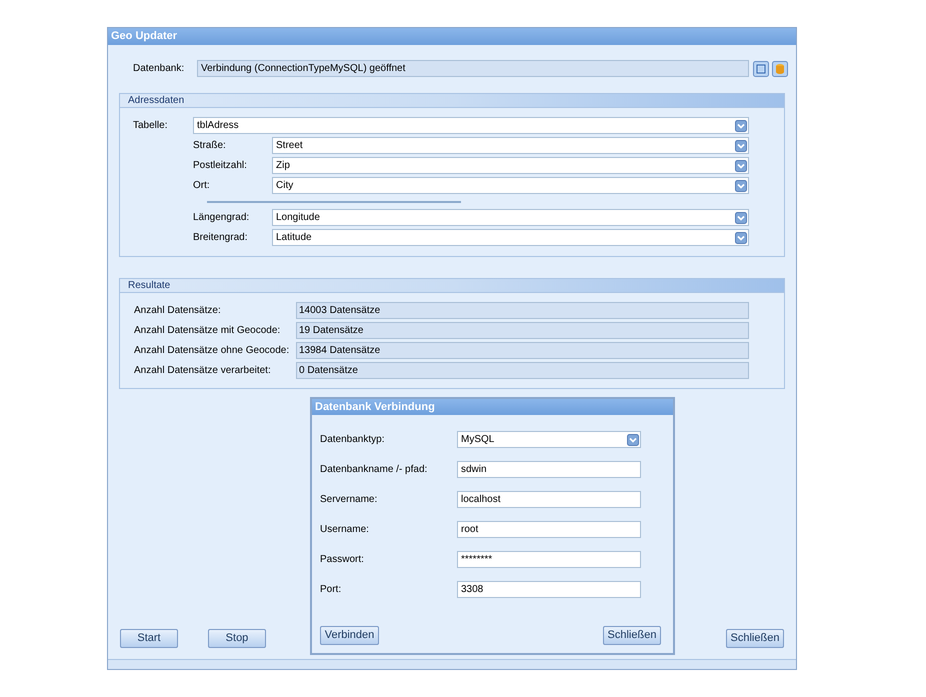  Describe the element at coordinates (473, 68) in the screenshot. I see `status-field: Verbindung (ConnectionTypeMySQL) geöffnet` at that location.